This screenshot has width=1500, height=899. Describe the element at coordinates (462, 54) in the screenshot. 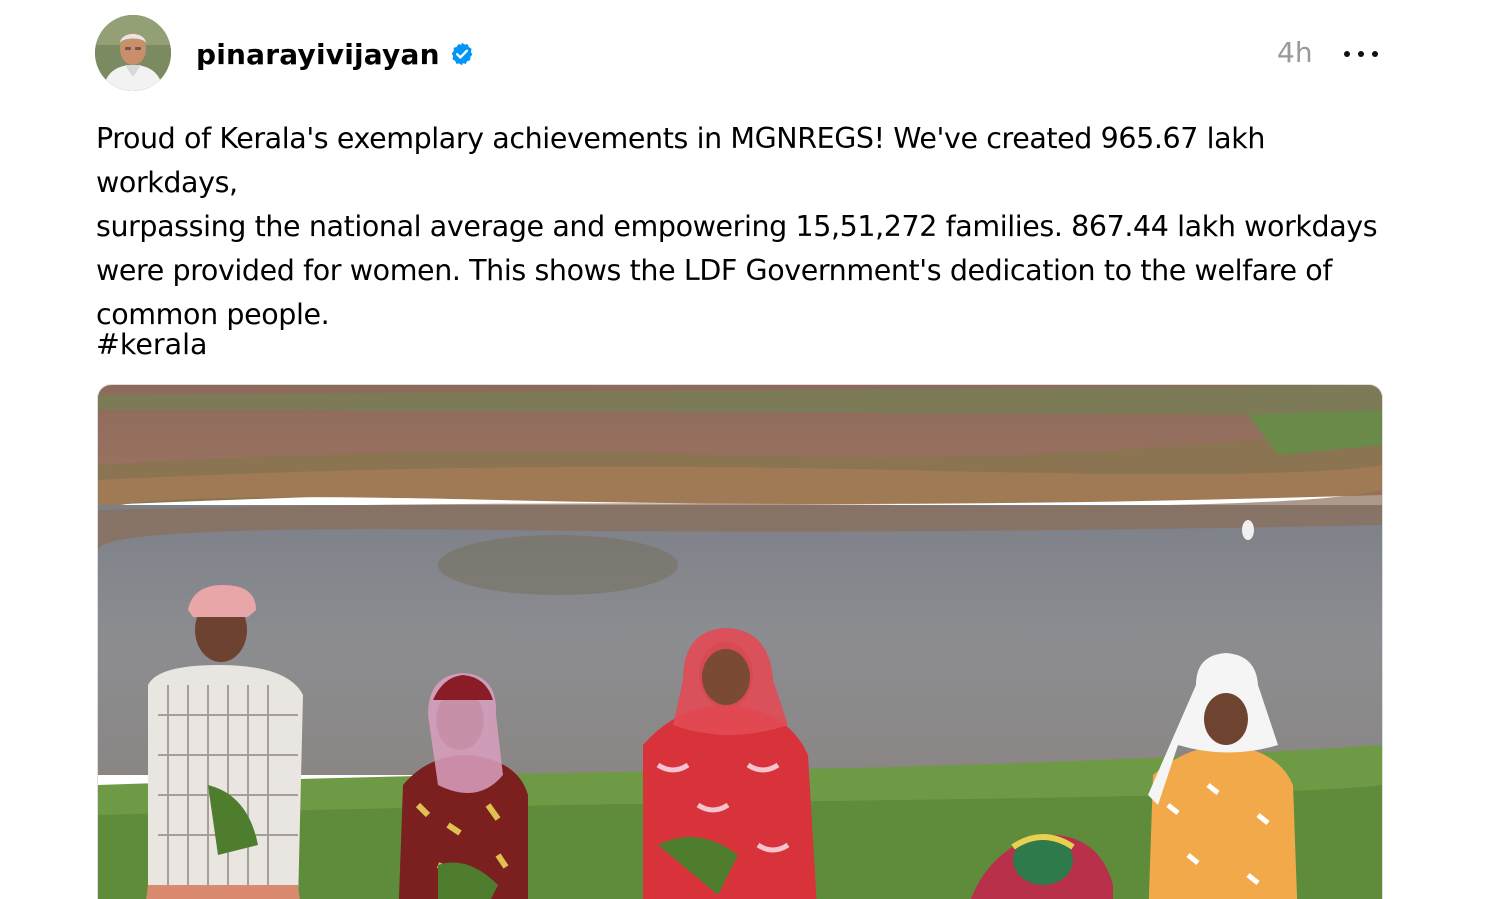

I see `verified-badge-icon` at that location.